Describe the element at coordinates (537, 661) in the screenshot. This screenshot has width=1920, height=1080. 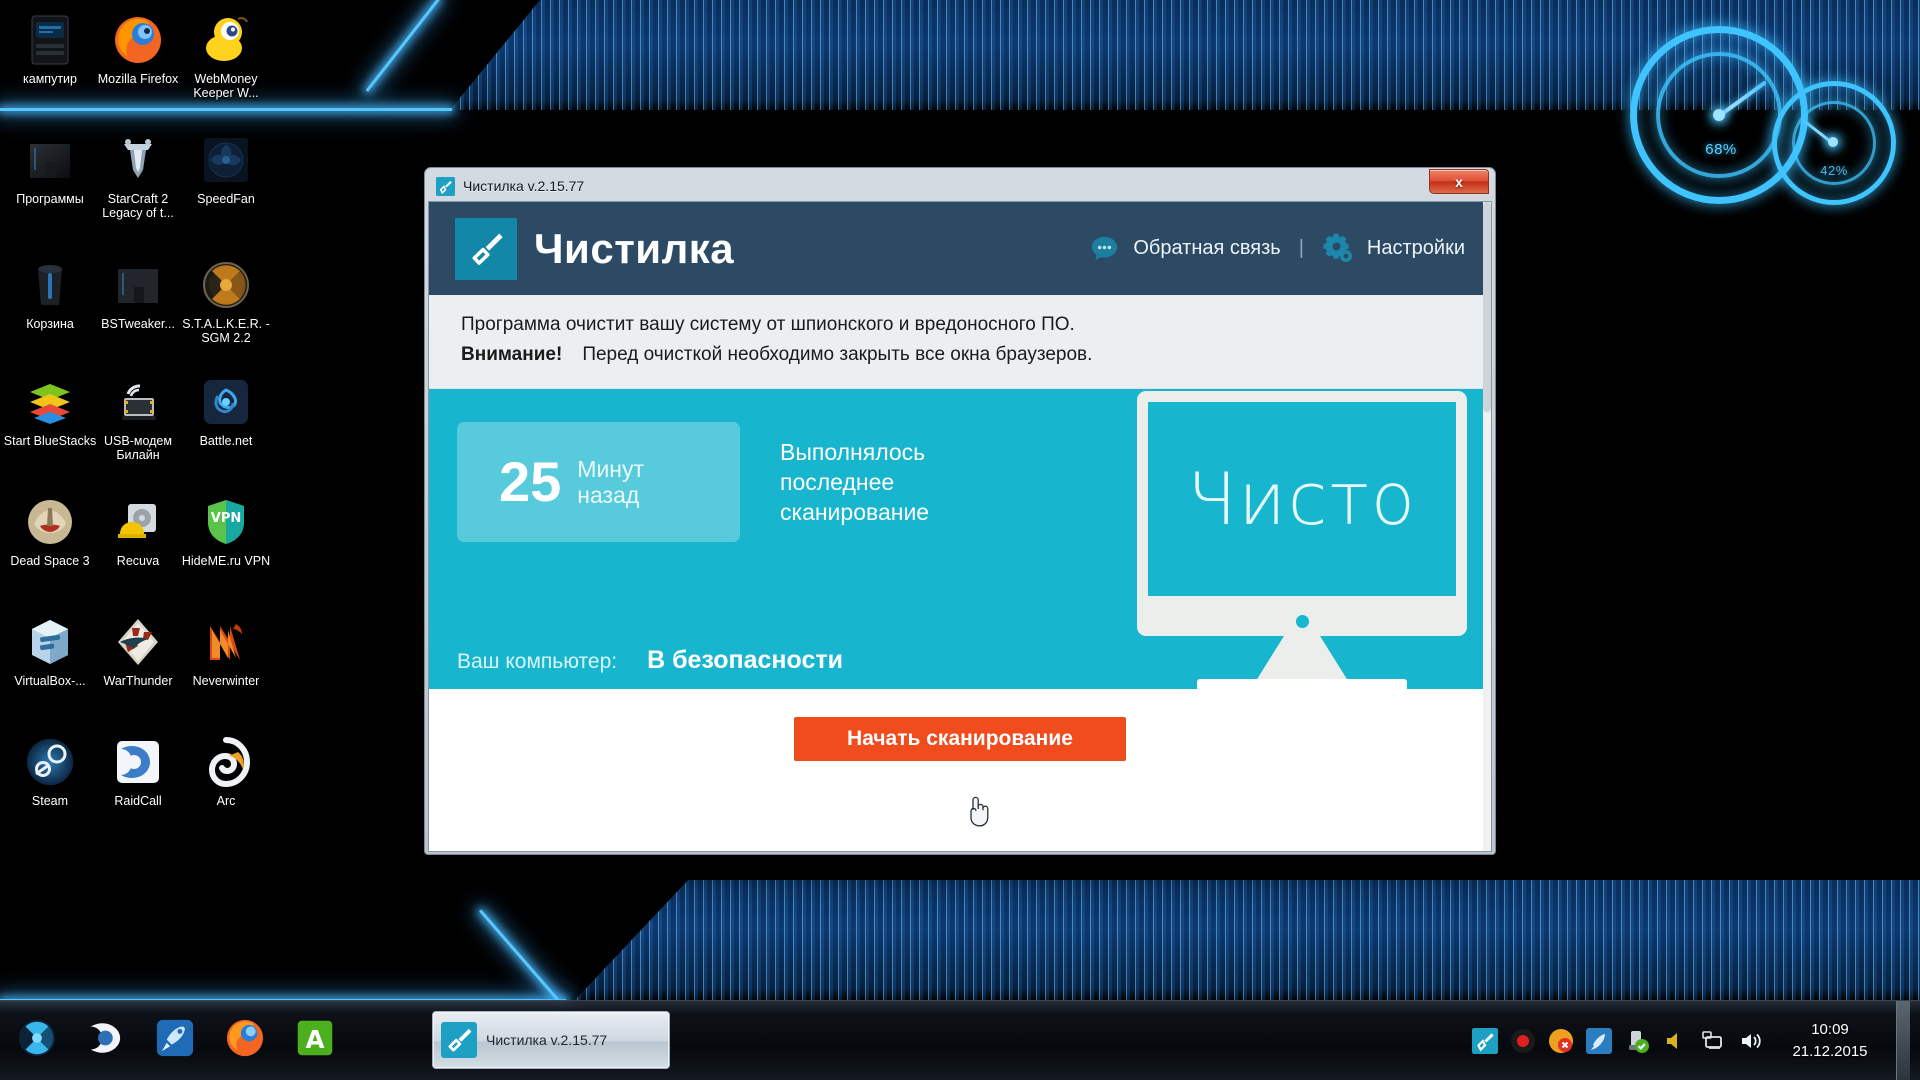
I see `computer-status-label: Ваш компьютер:` at that location.